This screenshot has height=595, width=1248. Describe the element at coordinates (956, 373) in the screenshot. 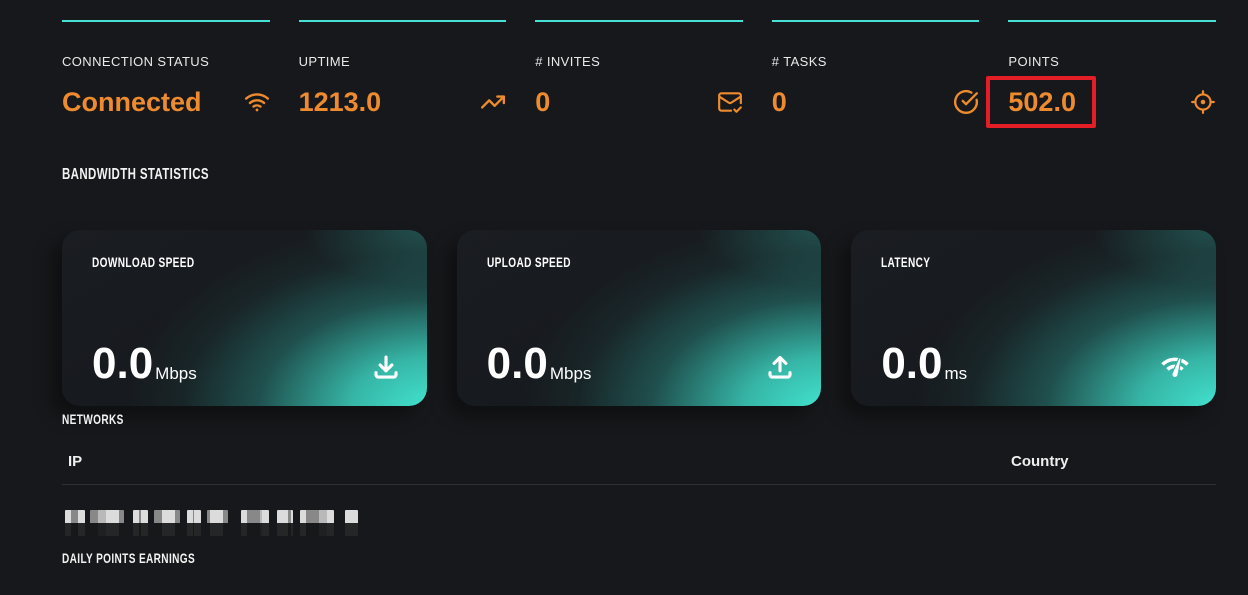

I see `unit-label: ms` at that location.